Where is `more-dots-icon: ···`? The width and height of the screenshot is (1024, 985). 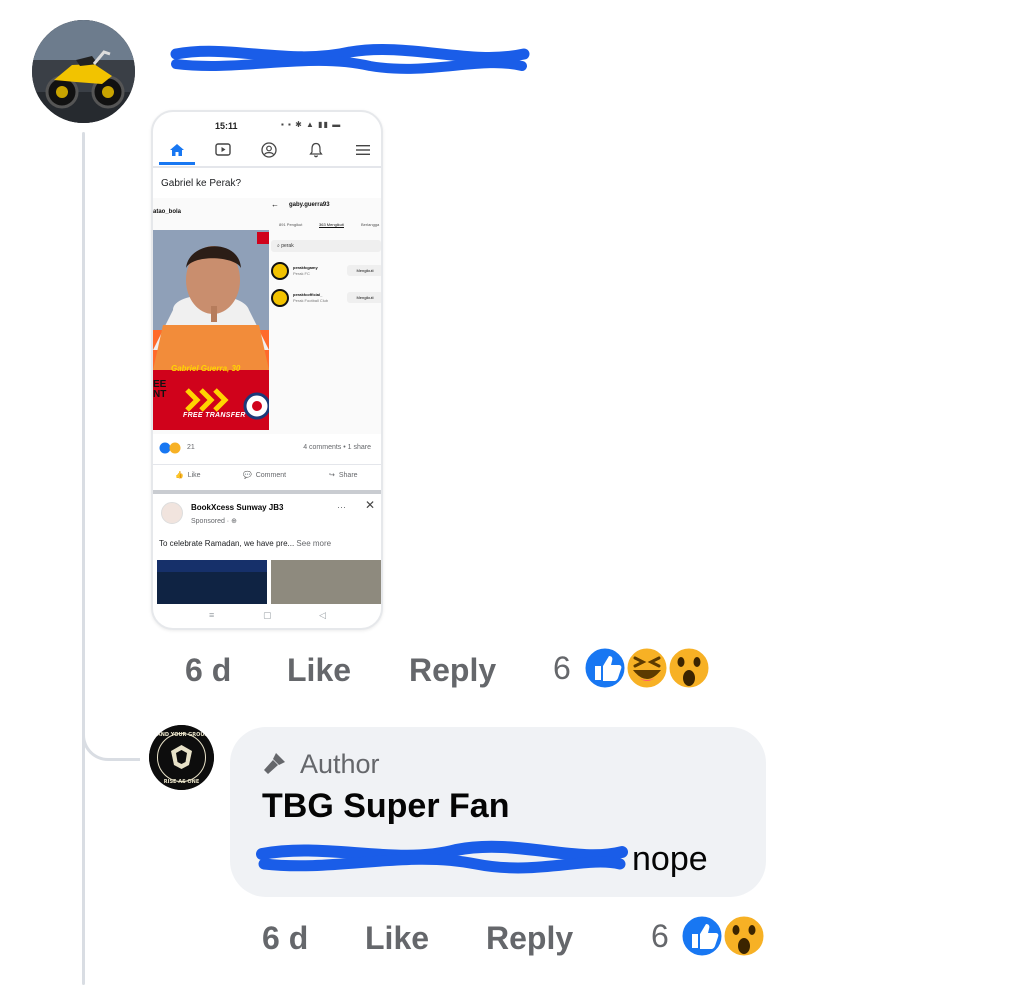
more-dots-icon: ··· is located at coordinates (341, 507).